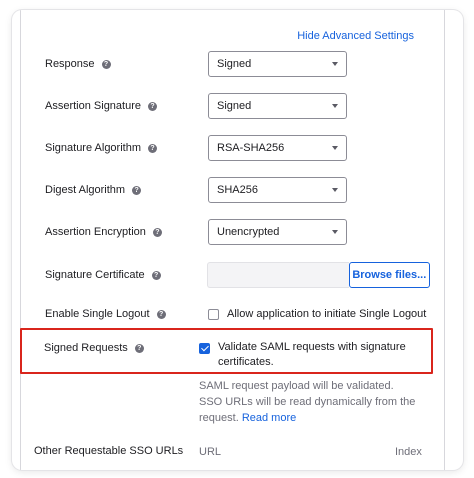 This screenshot has width=474, height=478. Describe the element at coordinates (277, 190) in the screenshot. I see `digest-algorithm-select: SHA256` at that location.